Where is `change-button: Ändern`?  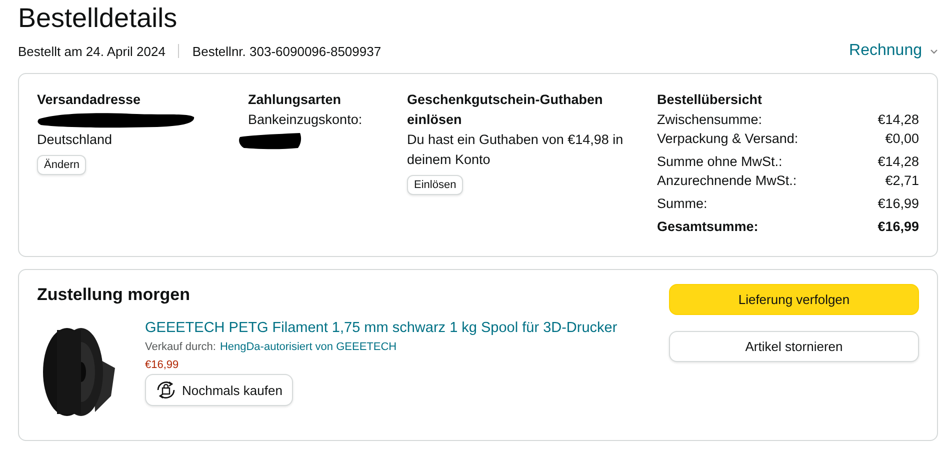
change-button: Ändern is located at coordinates (61, 165).